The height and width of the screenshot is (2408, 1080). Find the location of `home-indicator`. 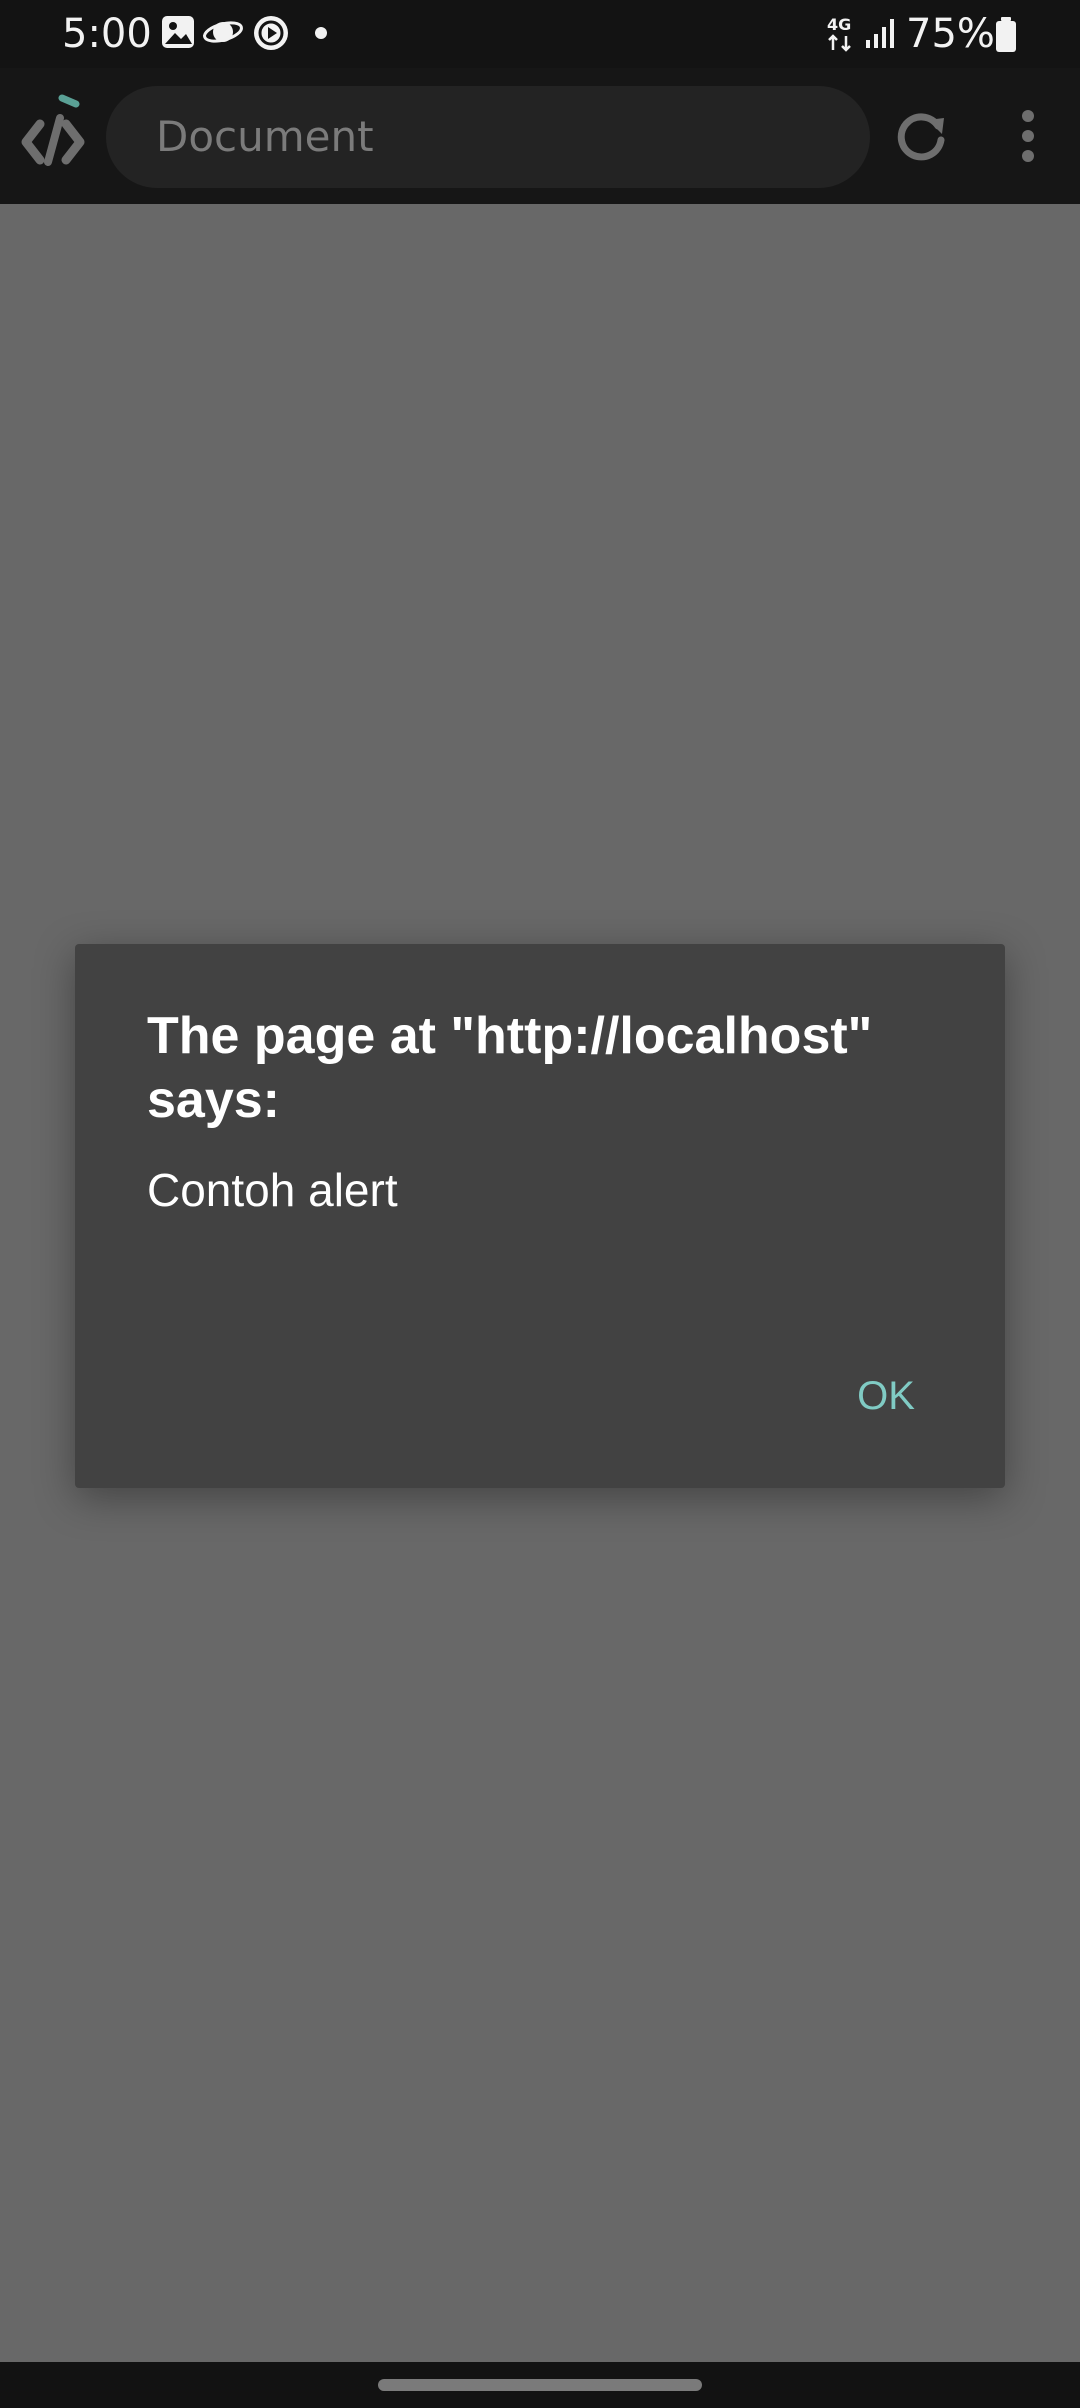

home-indicator is located at coordinates (540, 2385).